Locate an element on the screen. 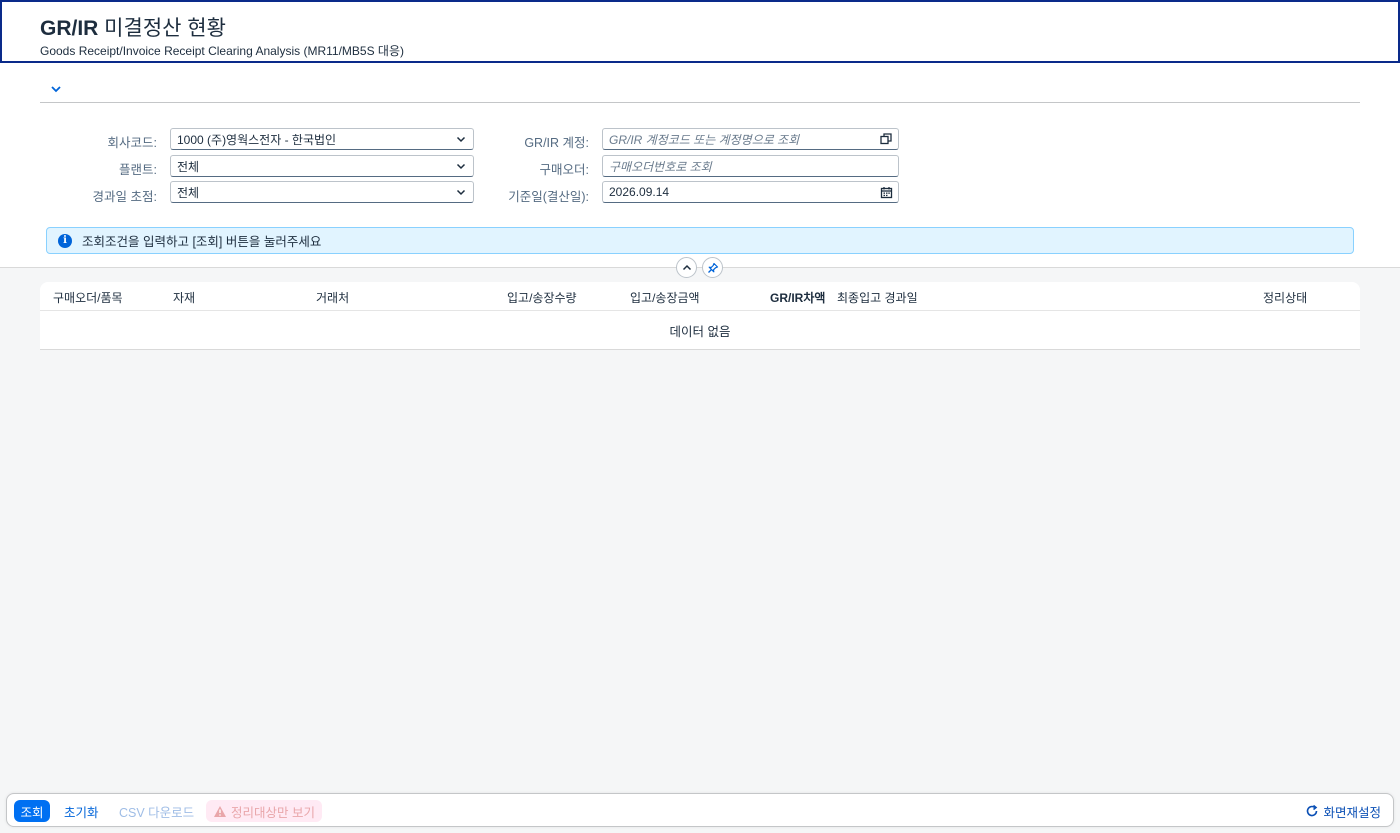  grir-account-input: GR/IR 계정코드 또는 계정명으로 조회 is located at coordinates (750, 139).